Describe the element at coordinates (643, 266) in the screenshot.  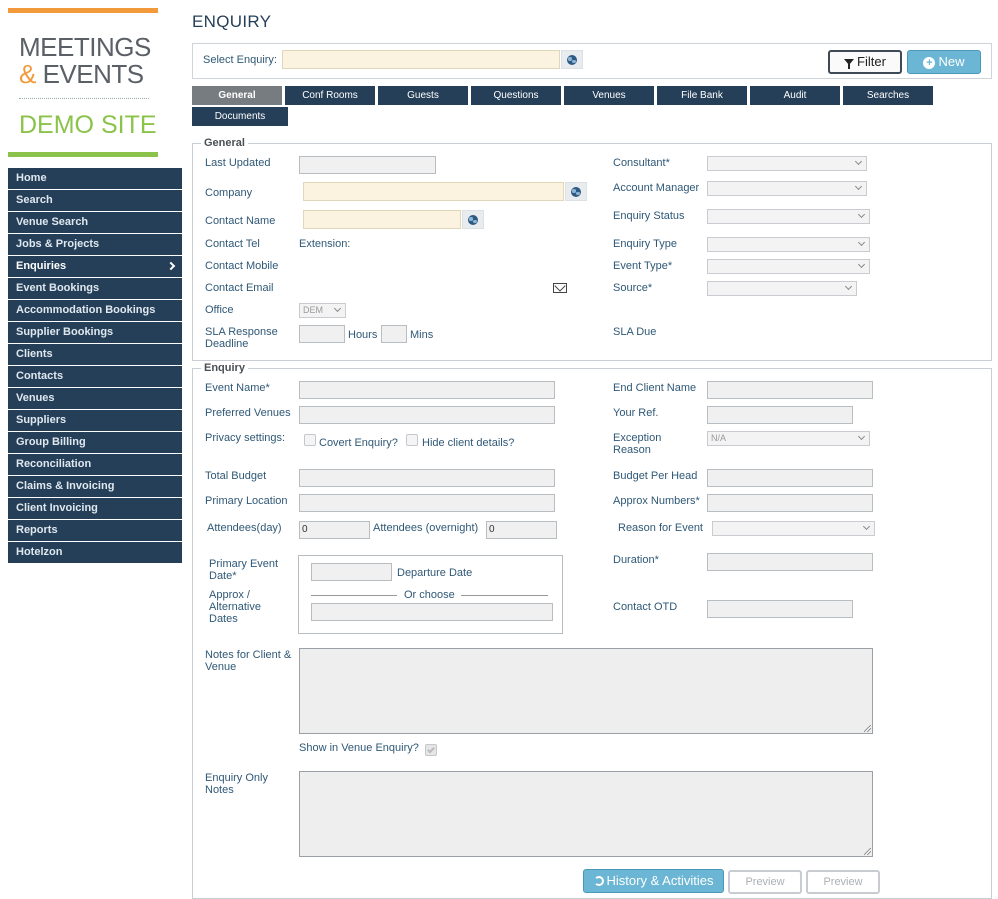
I see `event-type-label: Event Type*` at that location.